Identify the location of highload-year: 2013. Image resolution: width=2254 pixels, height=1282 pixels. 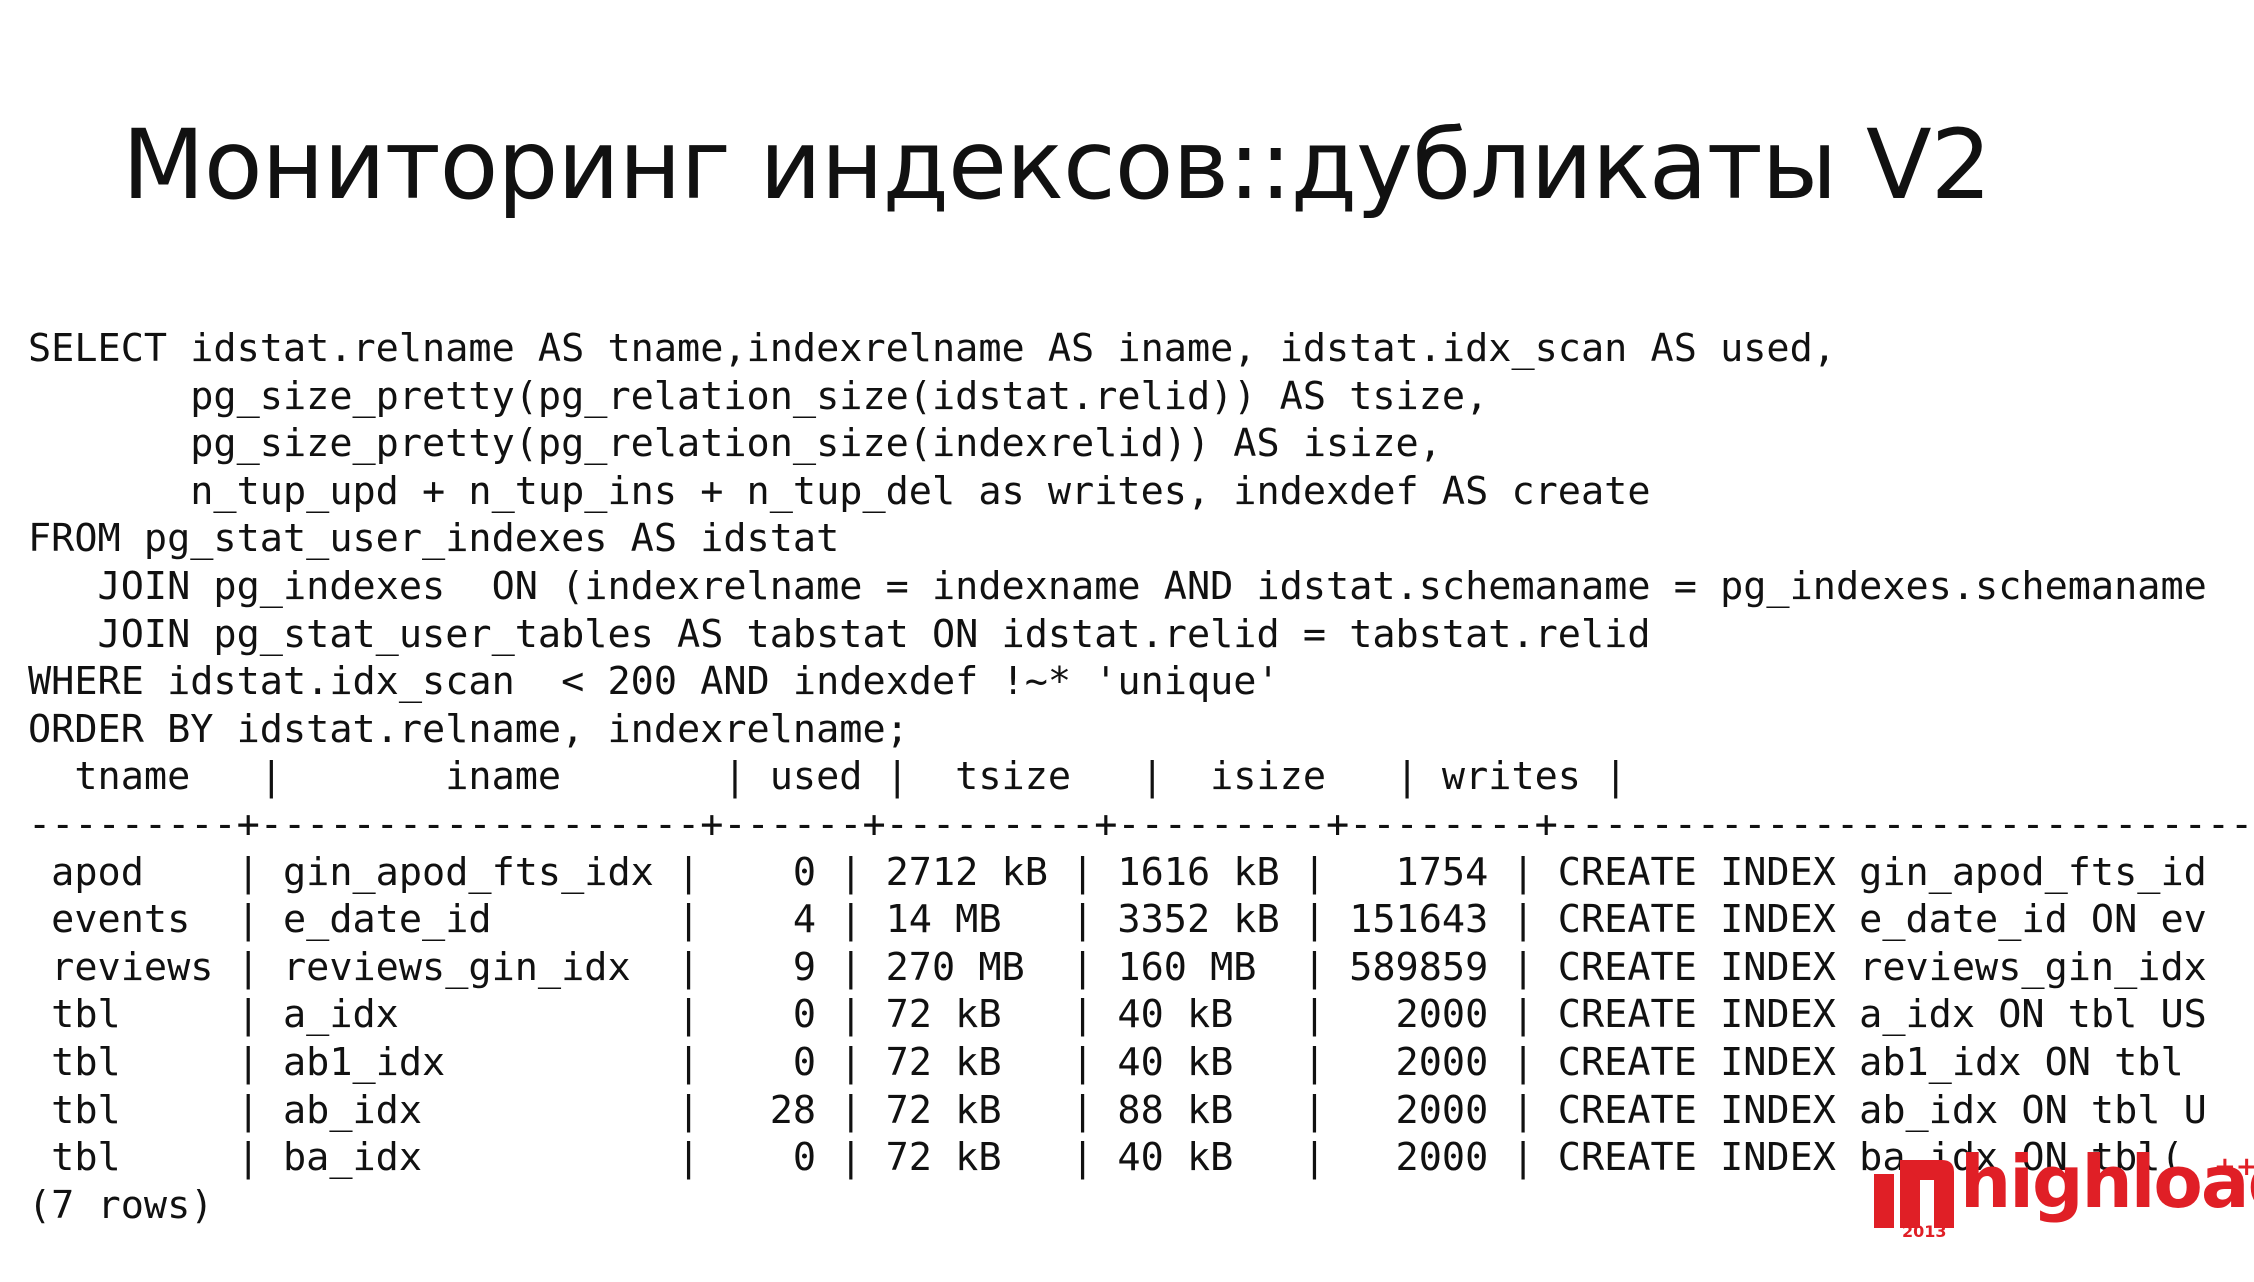
(1924, 1231).